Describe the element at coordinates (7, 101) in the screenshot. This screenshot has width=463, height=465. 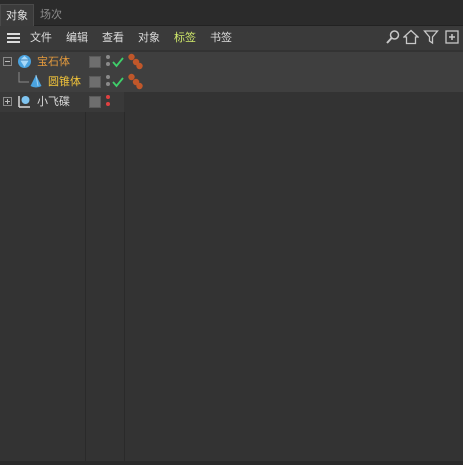
I see `expand-icon` at that location.